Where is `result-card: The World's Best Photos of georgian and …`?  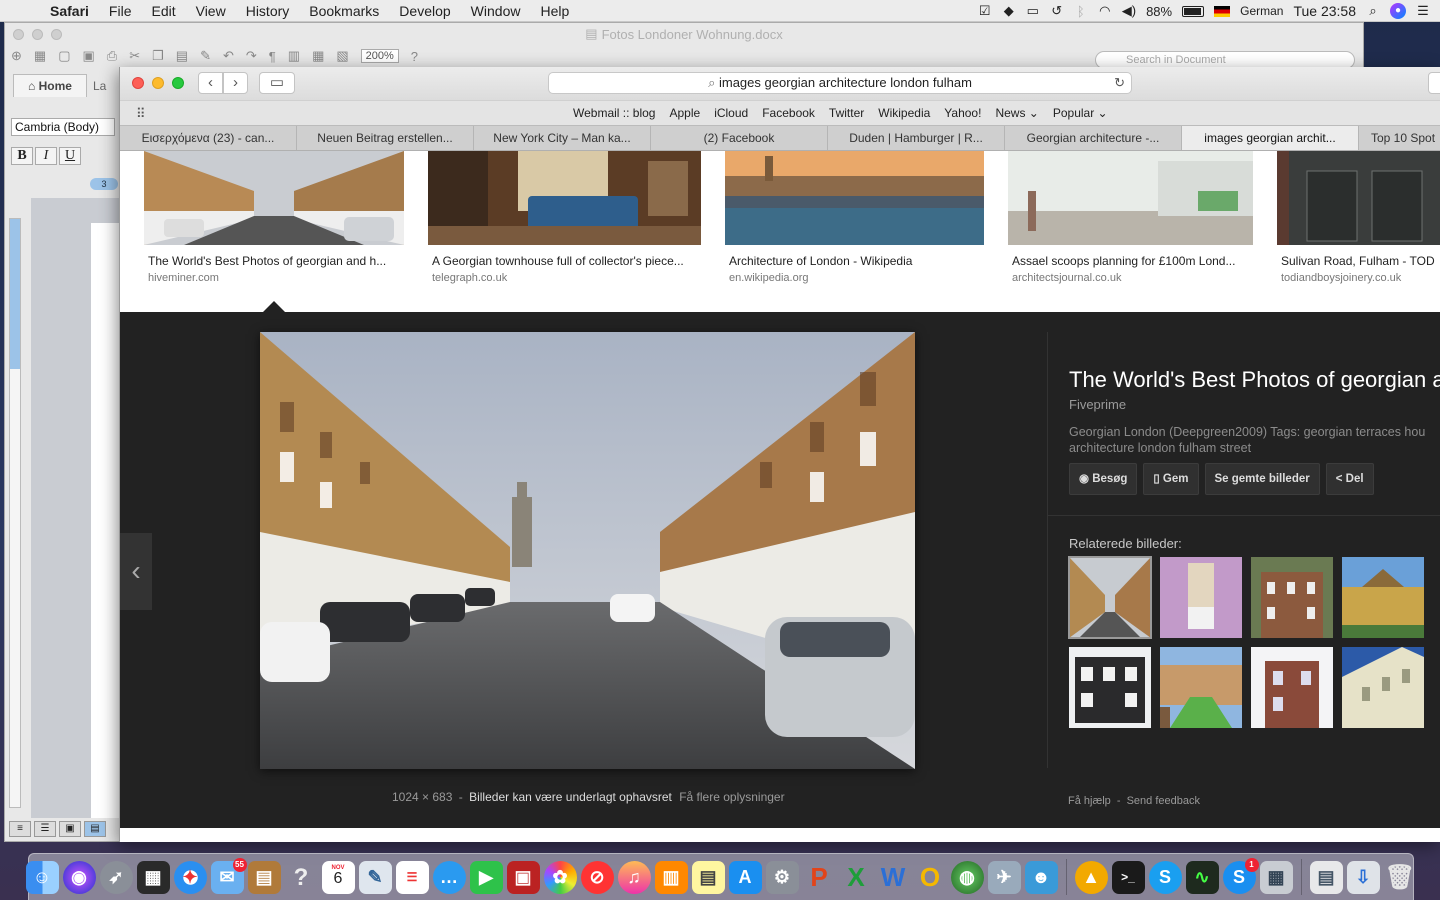
result-card: The World's Best Photos of georgian and … is located at coordinates (274, 217).